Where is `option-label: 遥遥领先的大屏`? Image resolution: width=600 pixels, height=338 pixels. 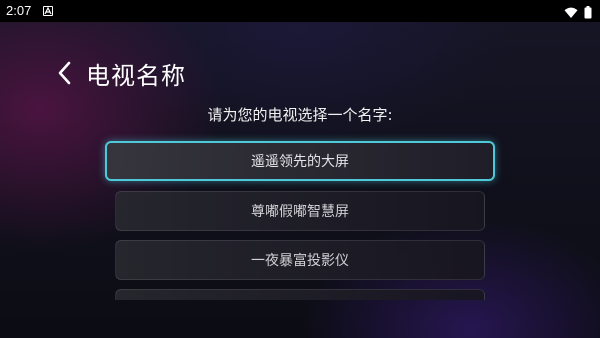
option-label: 遥遥领先的大屏 is located at coordinates (300, 162).